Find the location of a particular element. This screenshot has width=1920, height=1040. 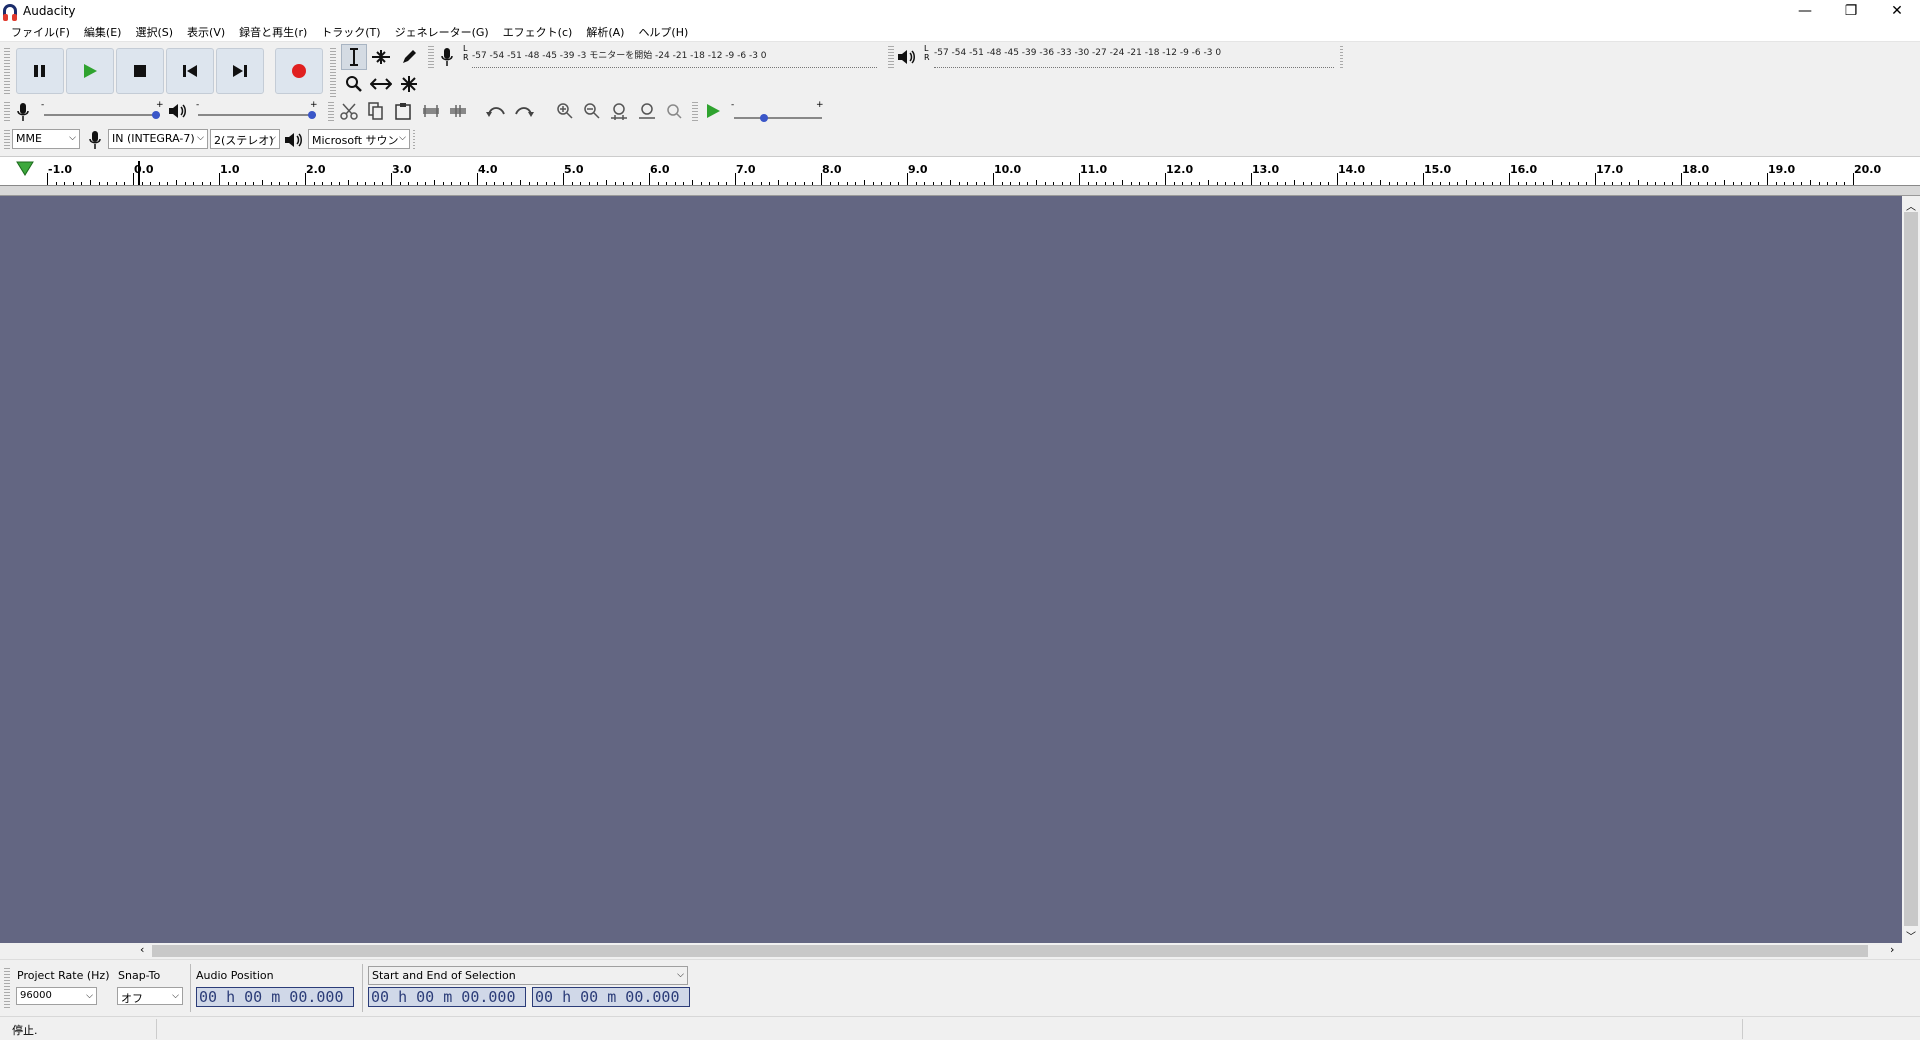

vertical-scroll-thumb is located at coordinates (1911, 569).